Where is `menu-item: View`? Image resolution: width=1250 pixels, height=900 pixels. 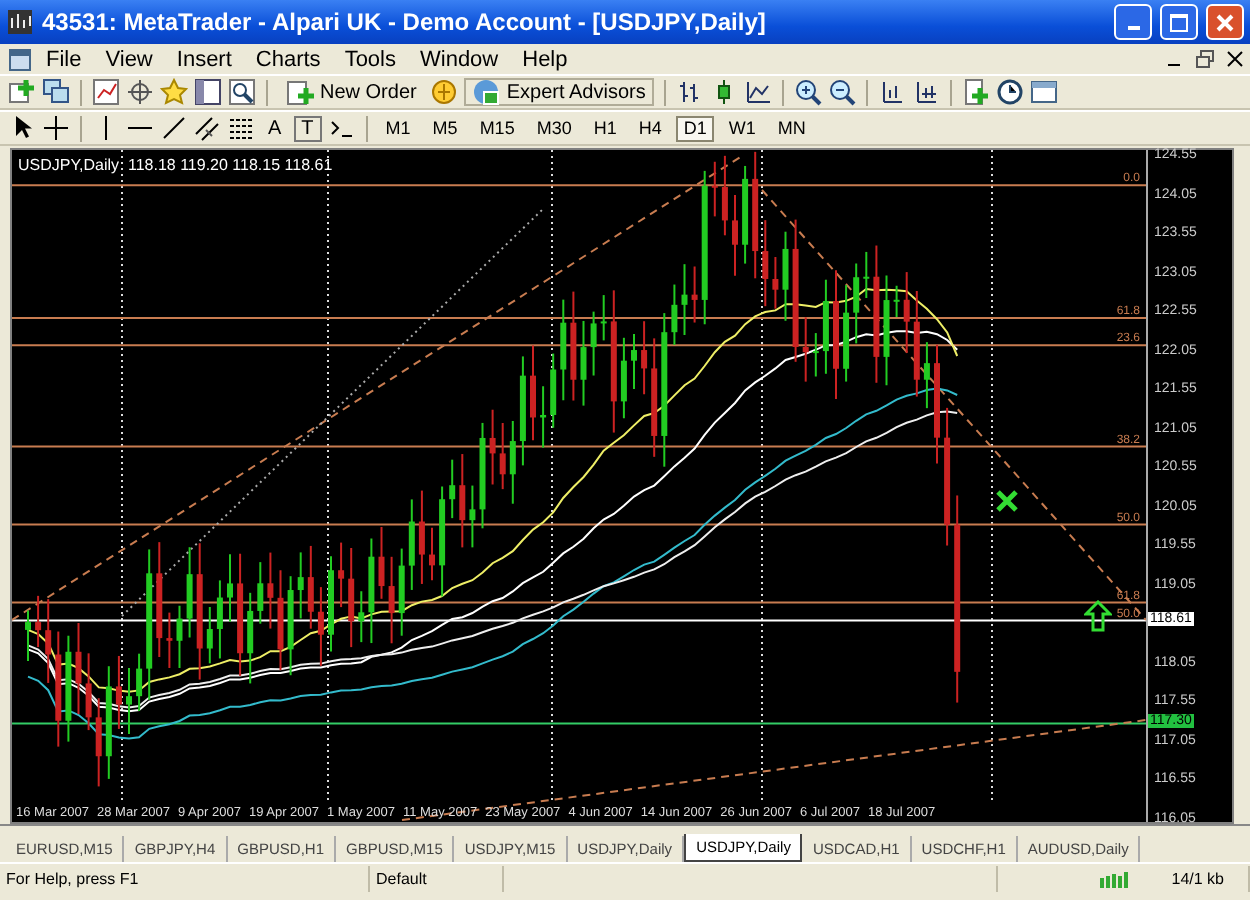 menu-item: View is located at coordinates (129, 59).